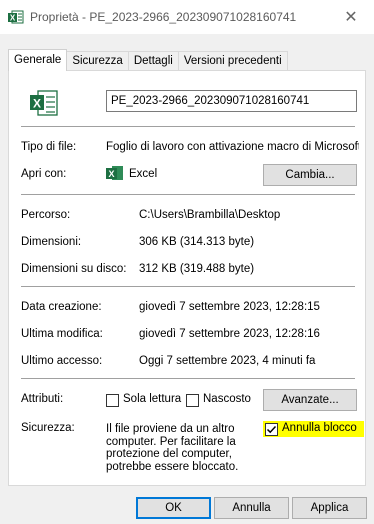  I want to click on modified-value: giovedì 7 settembre 2023, 12:28:16, so click(229, 334).